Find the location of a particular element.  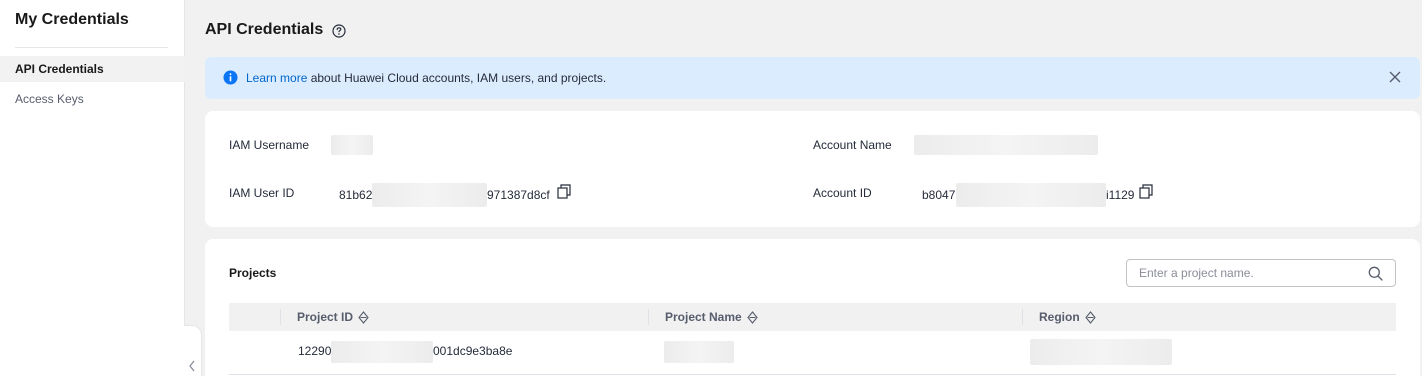

account-id-masked is located at coordinates (1031, 195).